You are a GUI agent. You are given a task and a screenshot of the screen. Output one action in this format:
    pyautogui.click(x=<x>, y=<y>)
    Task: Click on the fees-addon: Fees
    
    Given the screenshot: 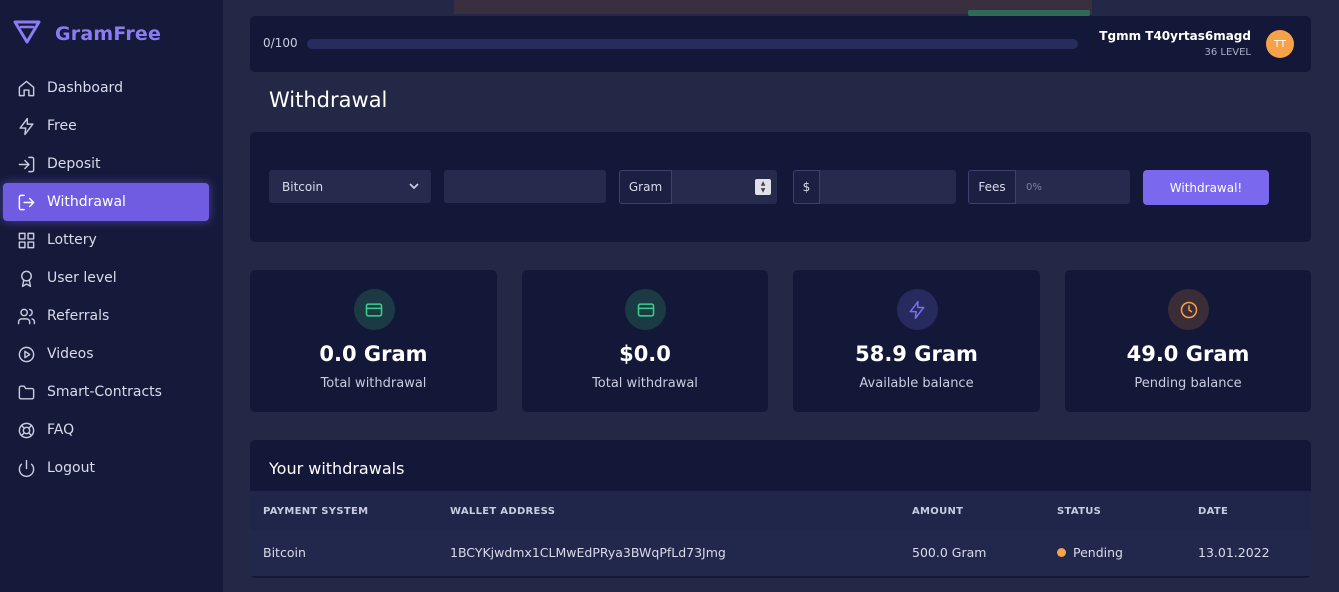 What is the action you would take?
    pyautogui.click(x=992, y=187)
    